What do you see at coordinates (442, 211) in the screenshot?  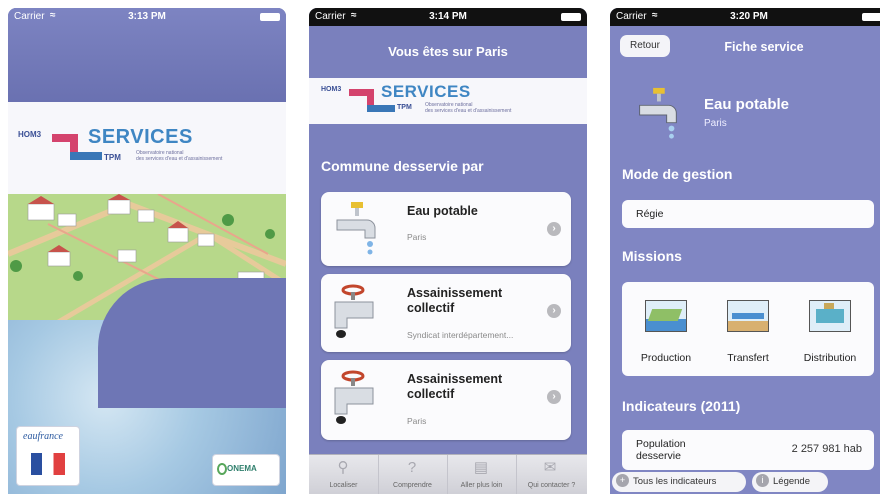 I see `service-title: Eau potable` at bounding box center [442, 211].